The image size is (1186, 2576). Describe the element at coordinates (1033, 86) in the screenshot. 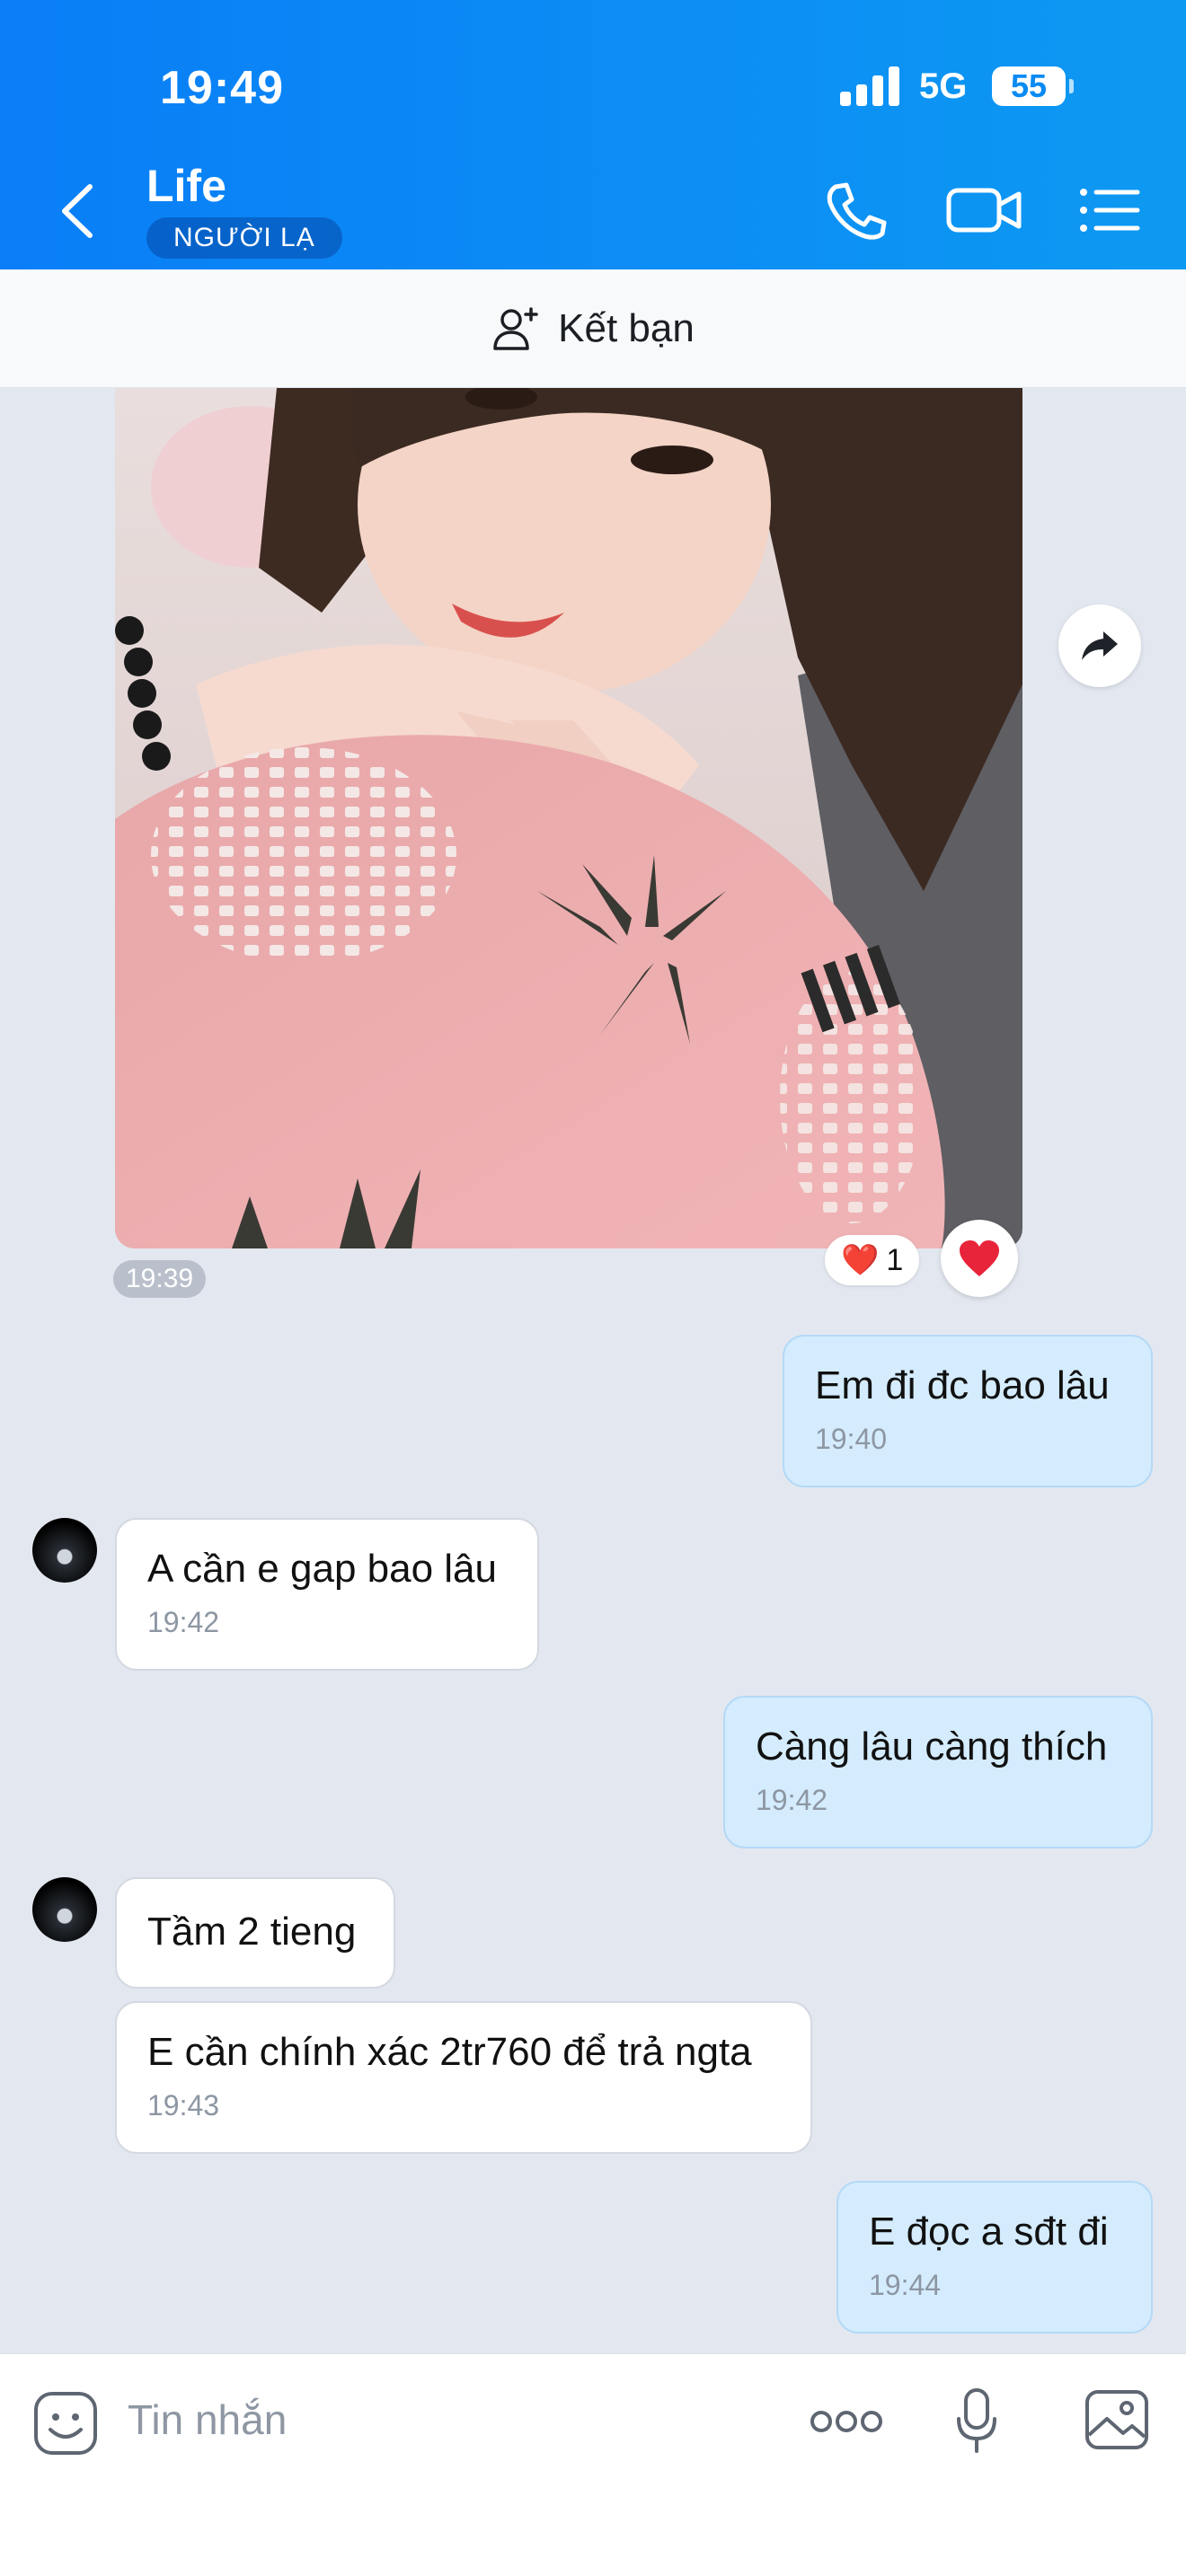

I see `battery-icon: 55` at that location.